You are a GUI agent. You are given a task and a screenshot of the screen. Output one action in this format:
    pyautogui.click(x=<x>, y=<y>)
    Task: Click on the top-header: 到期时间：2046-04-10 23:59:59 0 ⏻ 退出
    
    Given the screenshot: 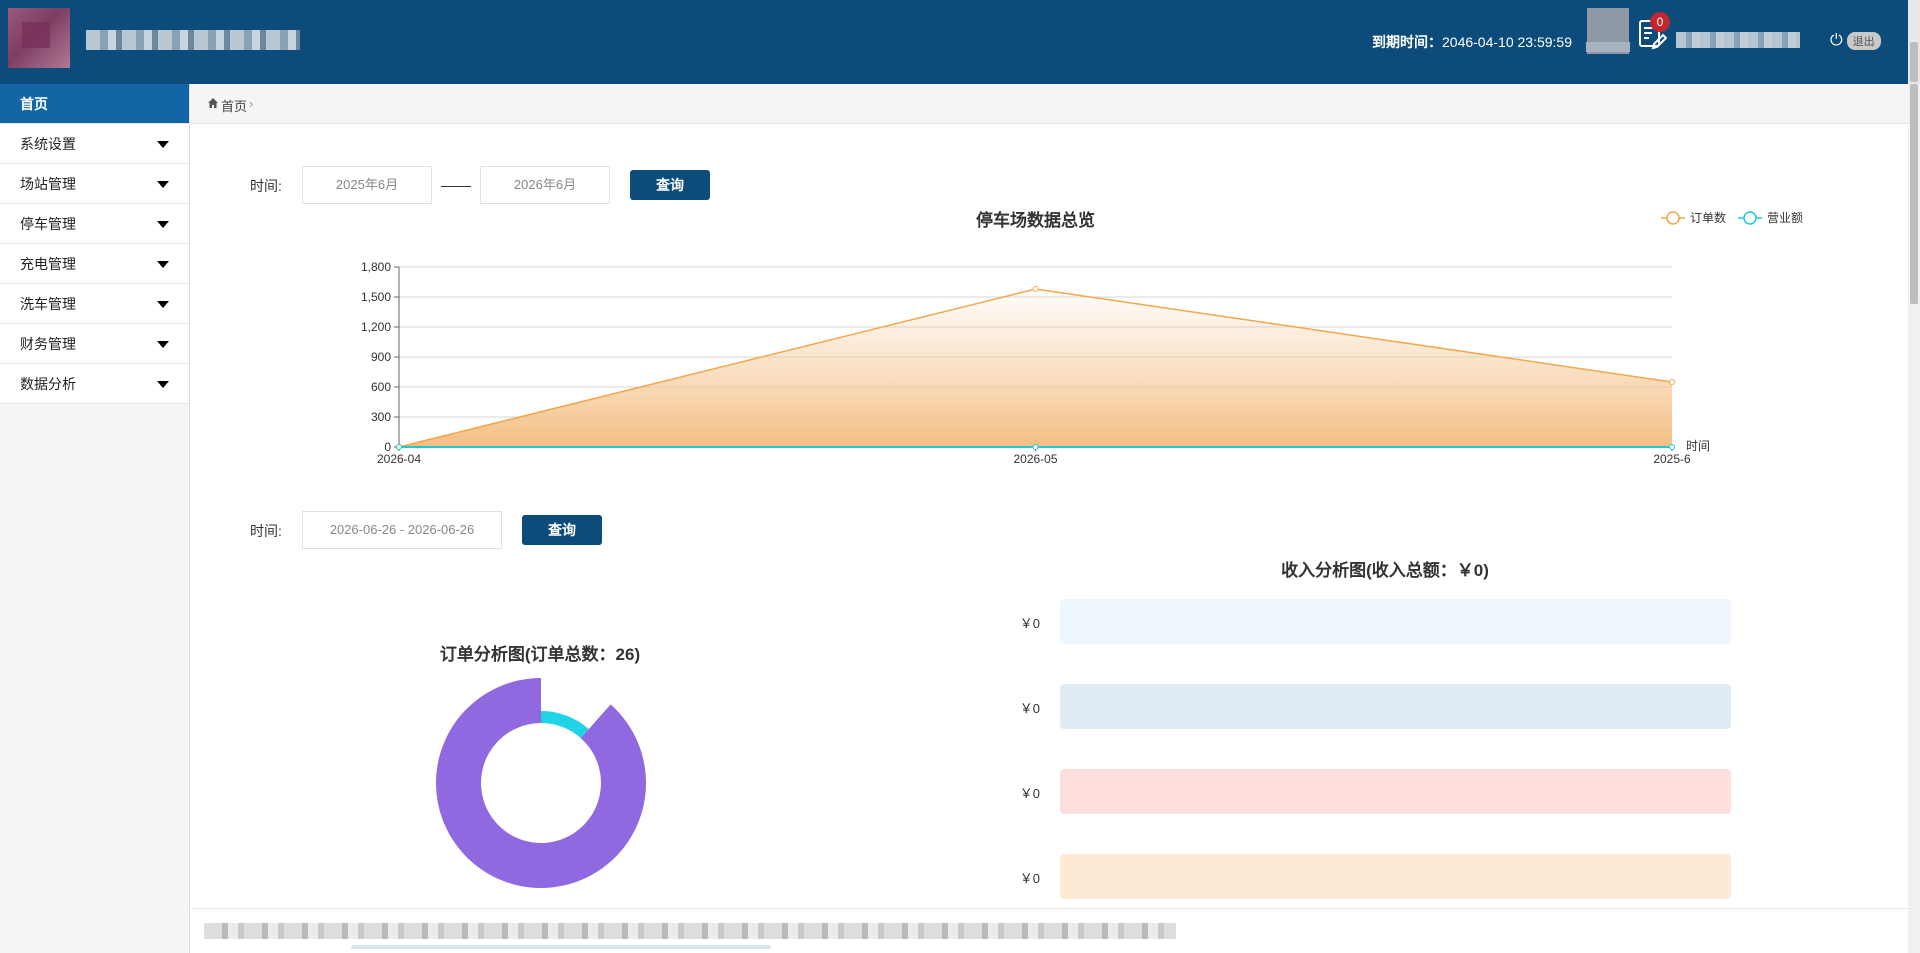 What is the action you would take?
    pyautogui.click(x=960, y=42)
    